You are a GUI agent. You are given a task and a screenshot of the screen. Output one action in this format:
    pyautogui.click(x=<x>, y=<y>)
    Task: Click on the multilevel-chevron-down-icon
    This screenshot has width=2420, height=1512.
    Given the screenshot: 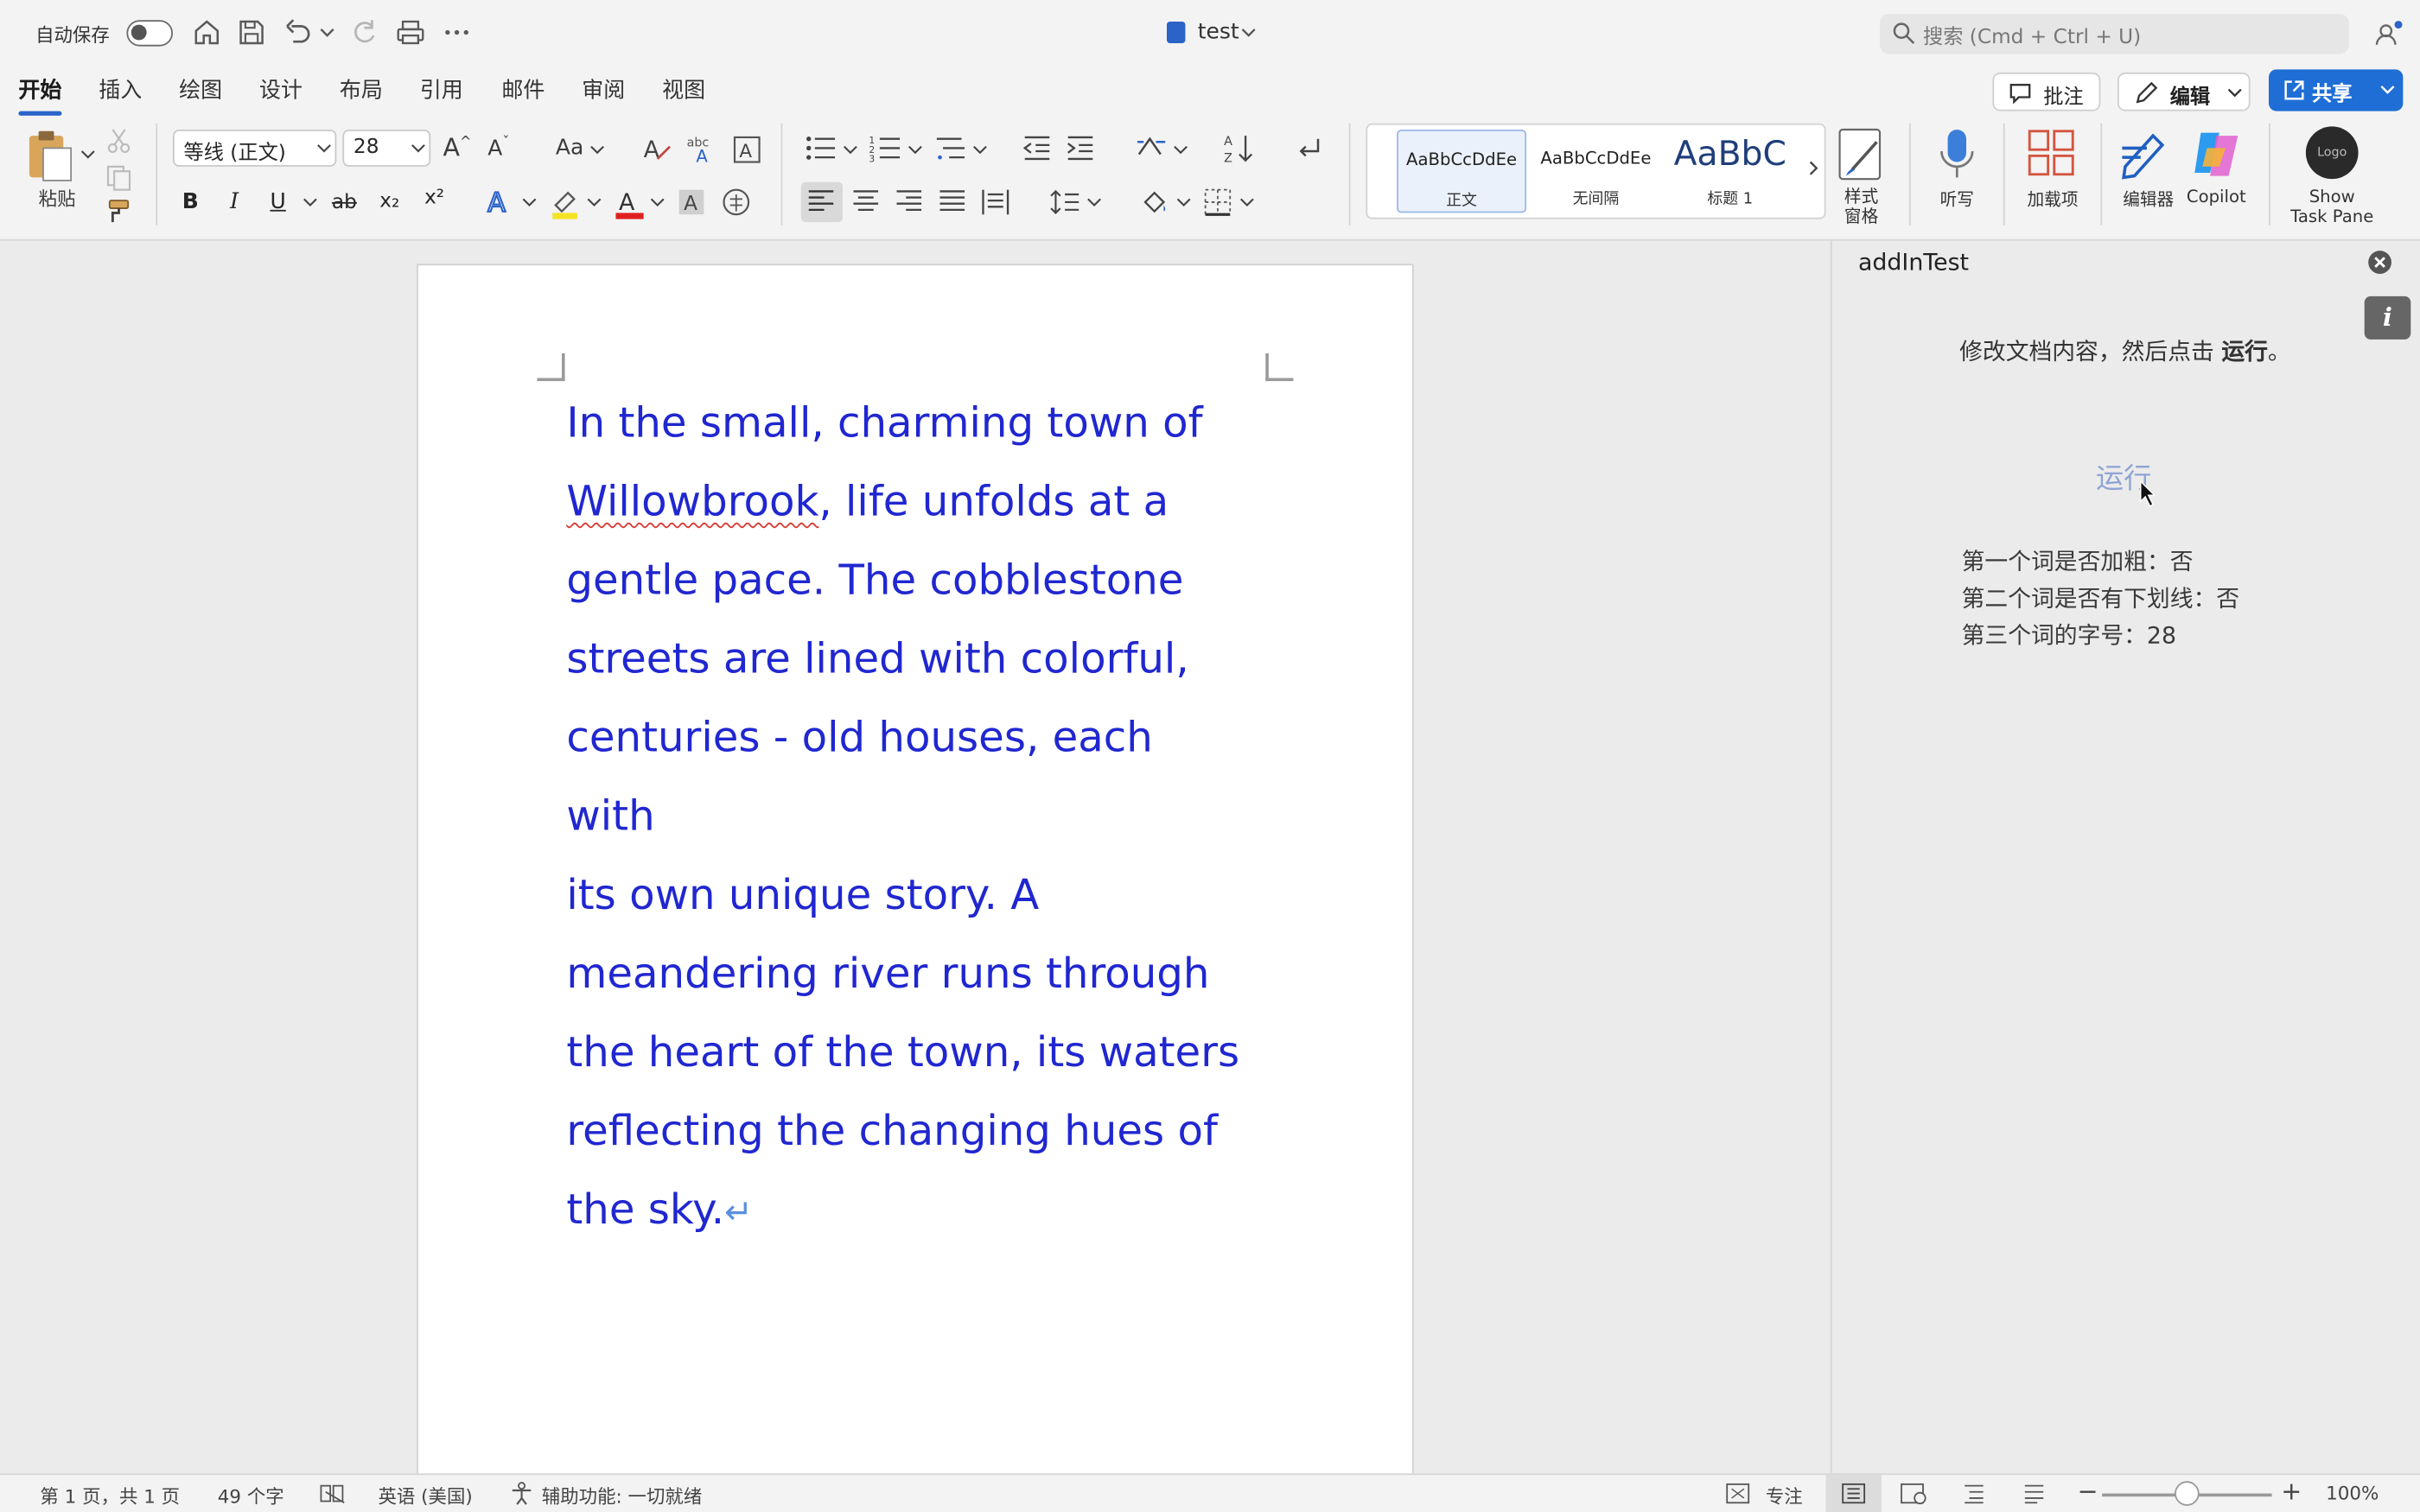 What is the action you would take?
    pyautogui.click(x=980, y=149)
    